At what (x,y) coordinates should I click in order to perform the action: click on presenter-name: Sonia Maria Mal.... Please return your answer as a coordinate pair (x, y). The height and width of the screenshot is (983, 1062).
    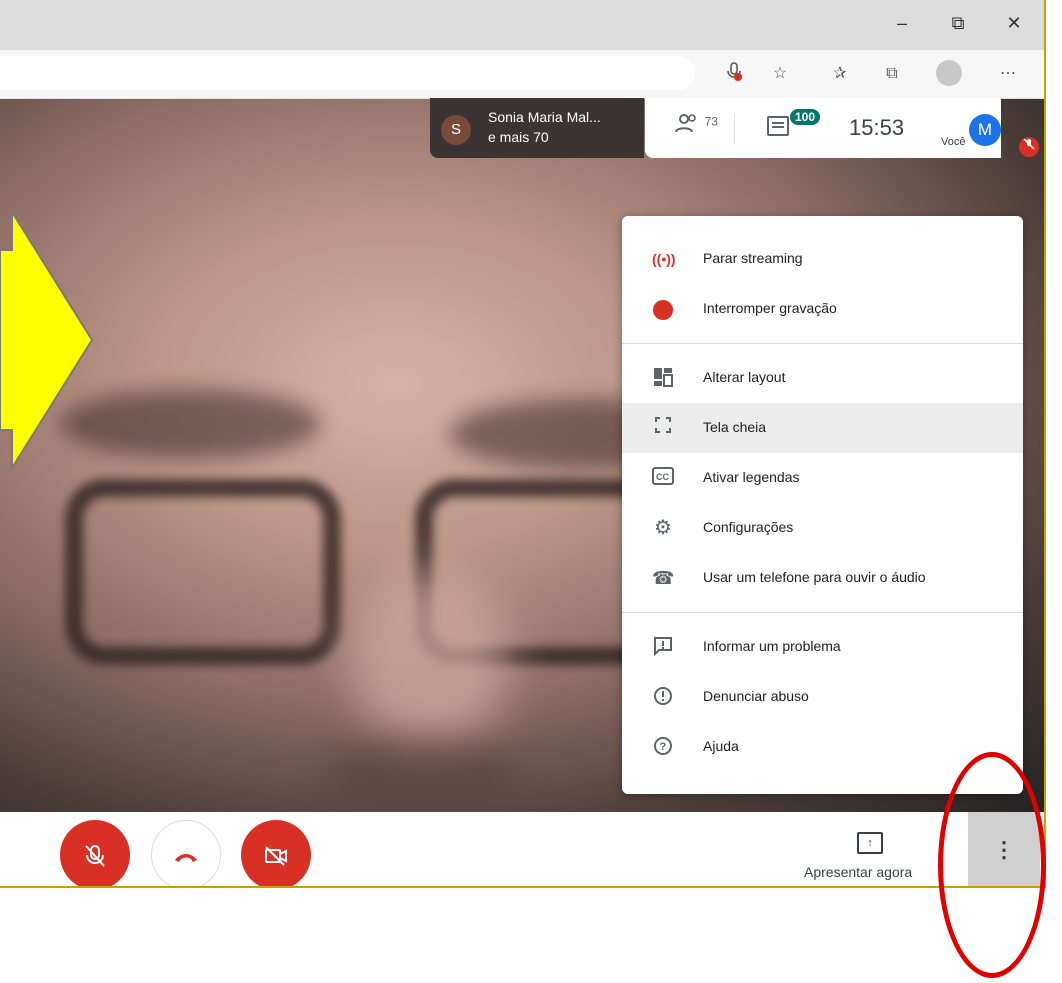
    Looking at the image, I should click on (544, 117).